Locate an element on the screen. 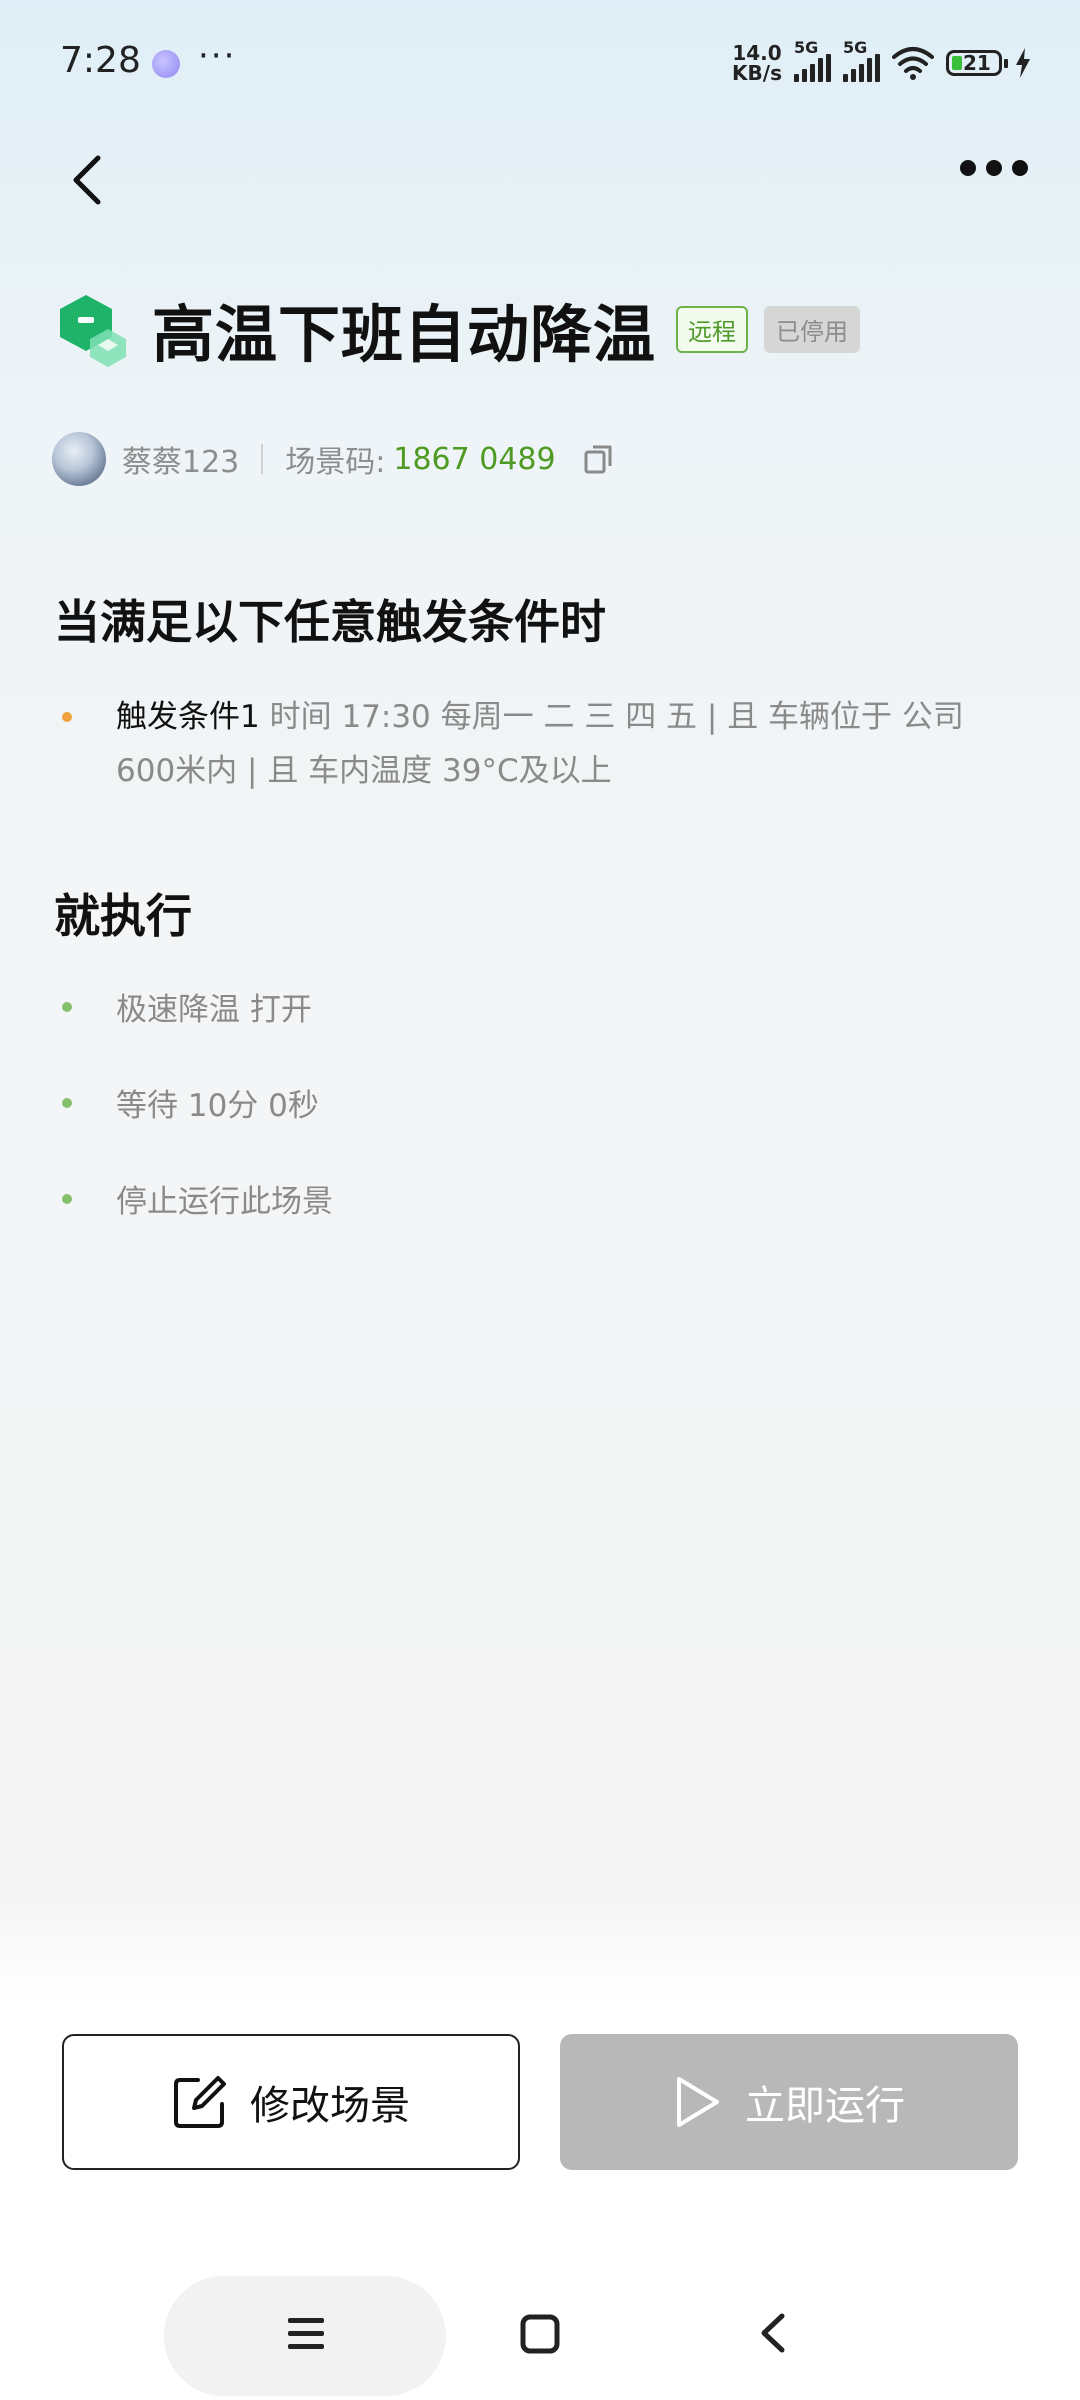 This screenshot has width=1080, height=2400. conditions-heading: 当满足以下任意触发条件时 is located at coordinates (330, 622).